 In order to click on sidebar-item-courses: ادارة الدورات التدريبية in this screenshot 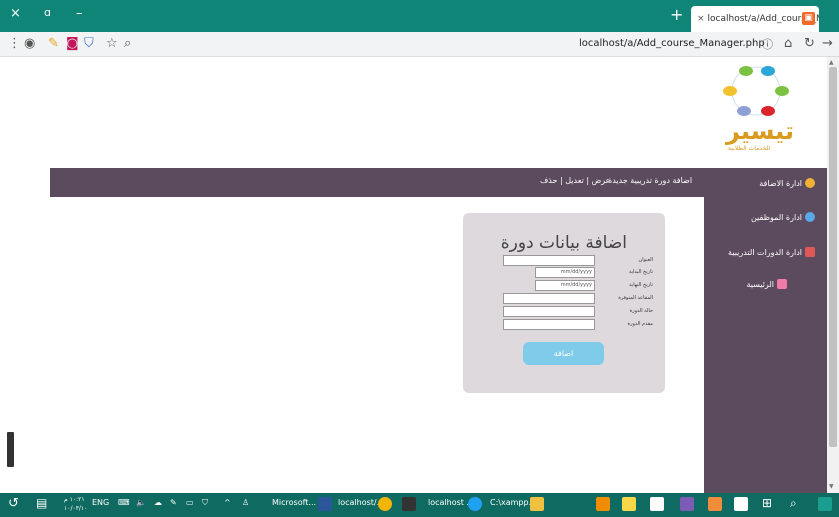, I will do `click(771, 252)`.